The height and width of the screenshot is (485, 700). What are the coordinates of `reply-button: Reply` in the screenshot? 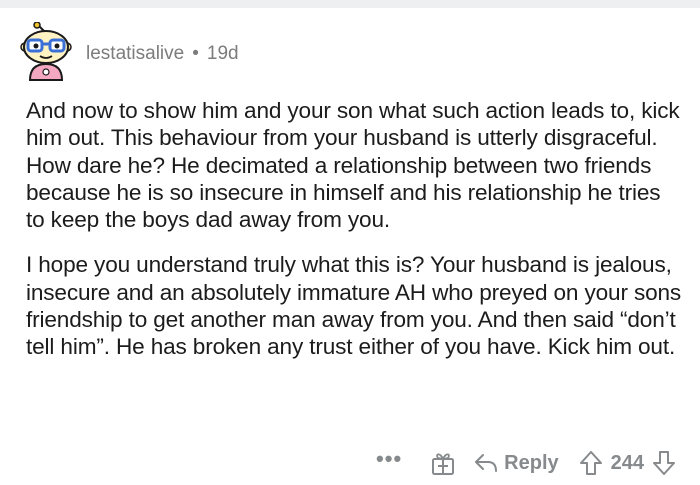 It's located at (516, 463).